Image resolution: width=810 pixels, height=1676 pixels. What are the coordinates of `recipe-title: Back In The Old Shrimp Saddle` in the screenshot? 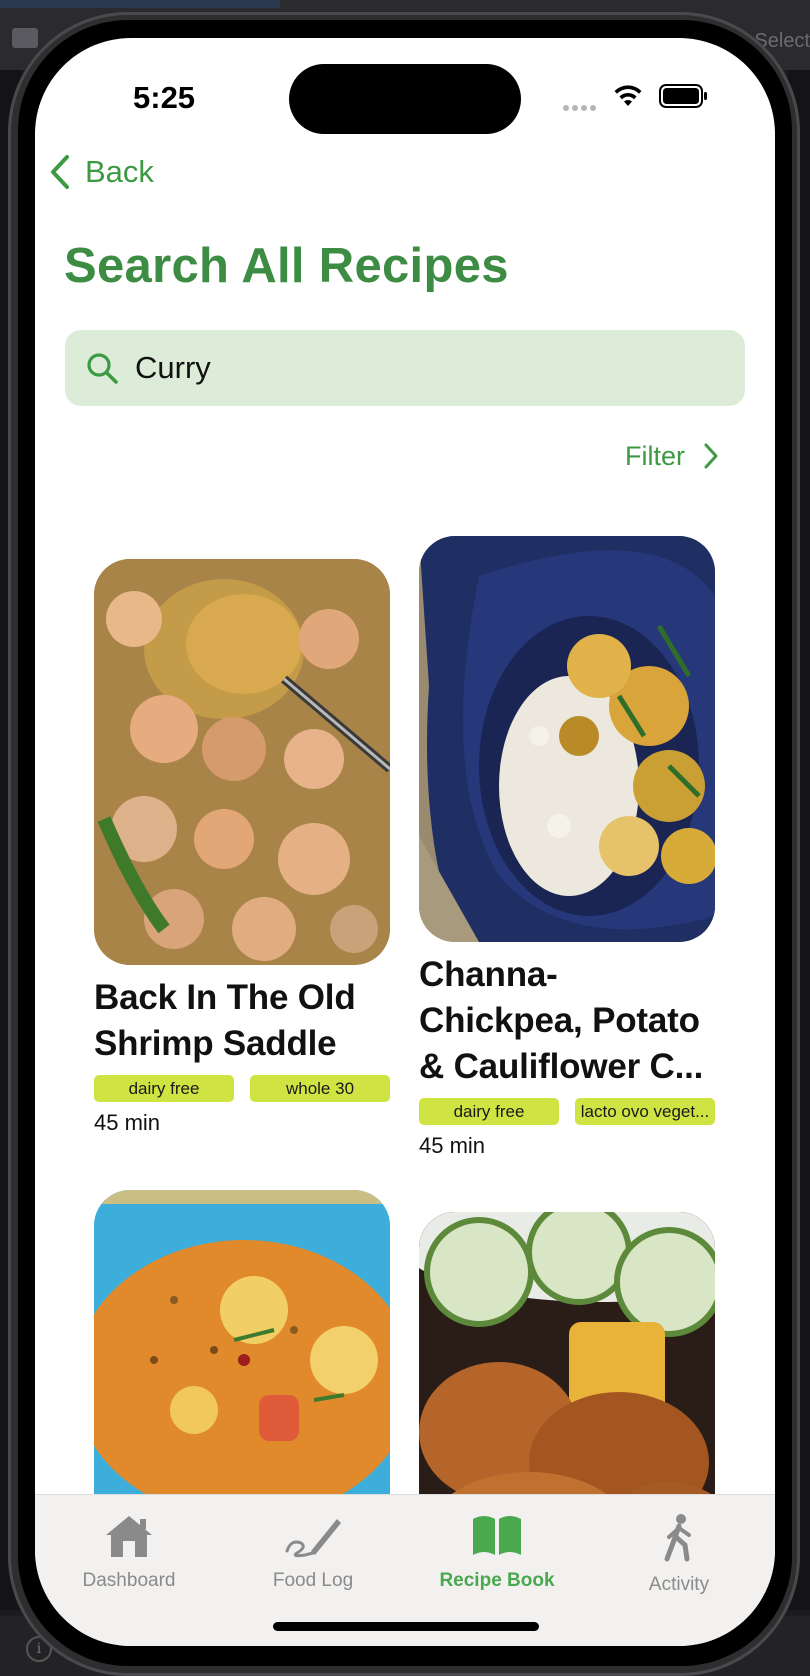 It's located at (242, 1021).